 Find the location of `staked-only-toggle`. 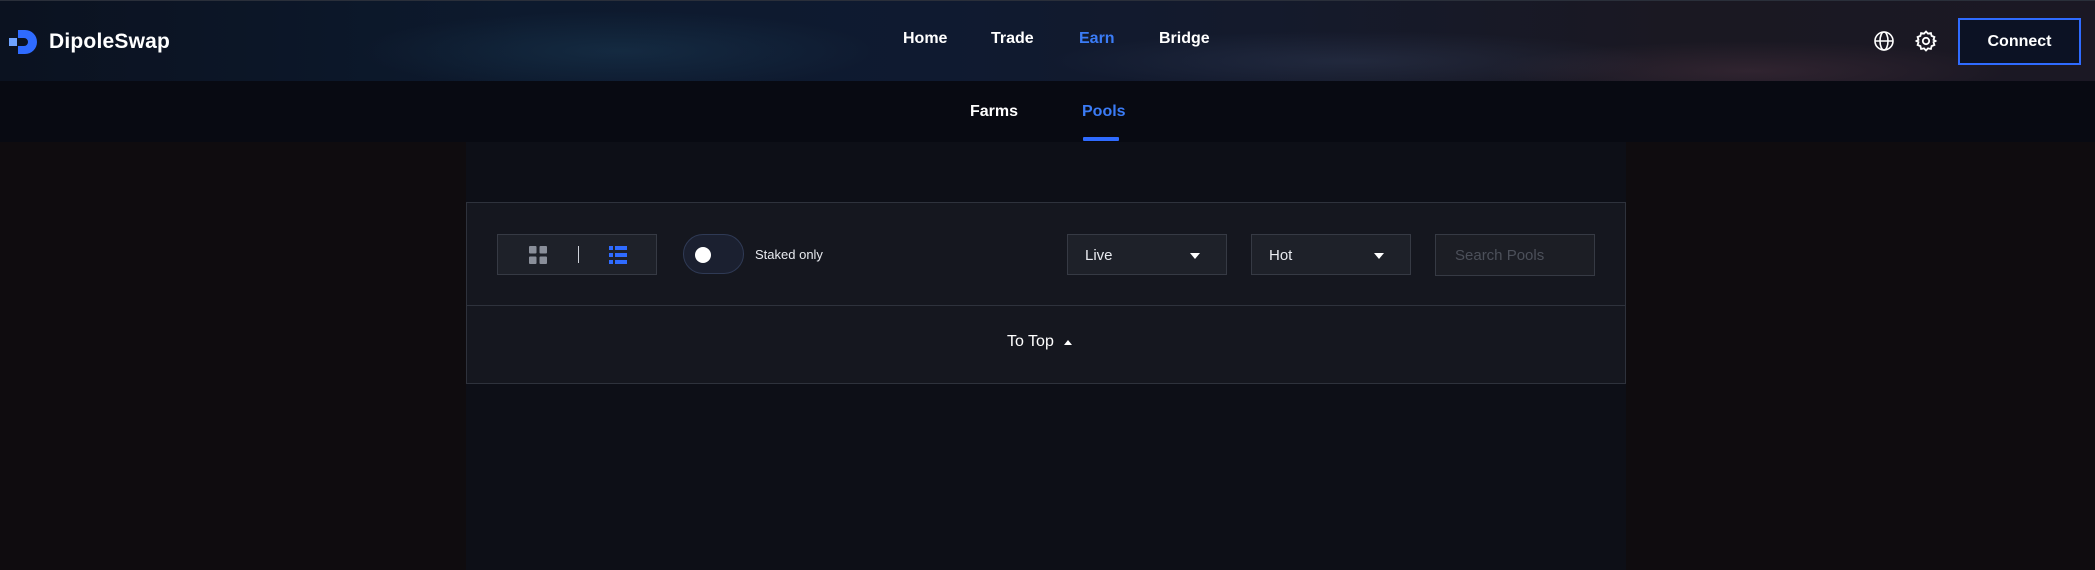

staked-only-toggle is located at coordinates (713, 254).